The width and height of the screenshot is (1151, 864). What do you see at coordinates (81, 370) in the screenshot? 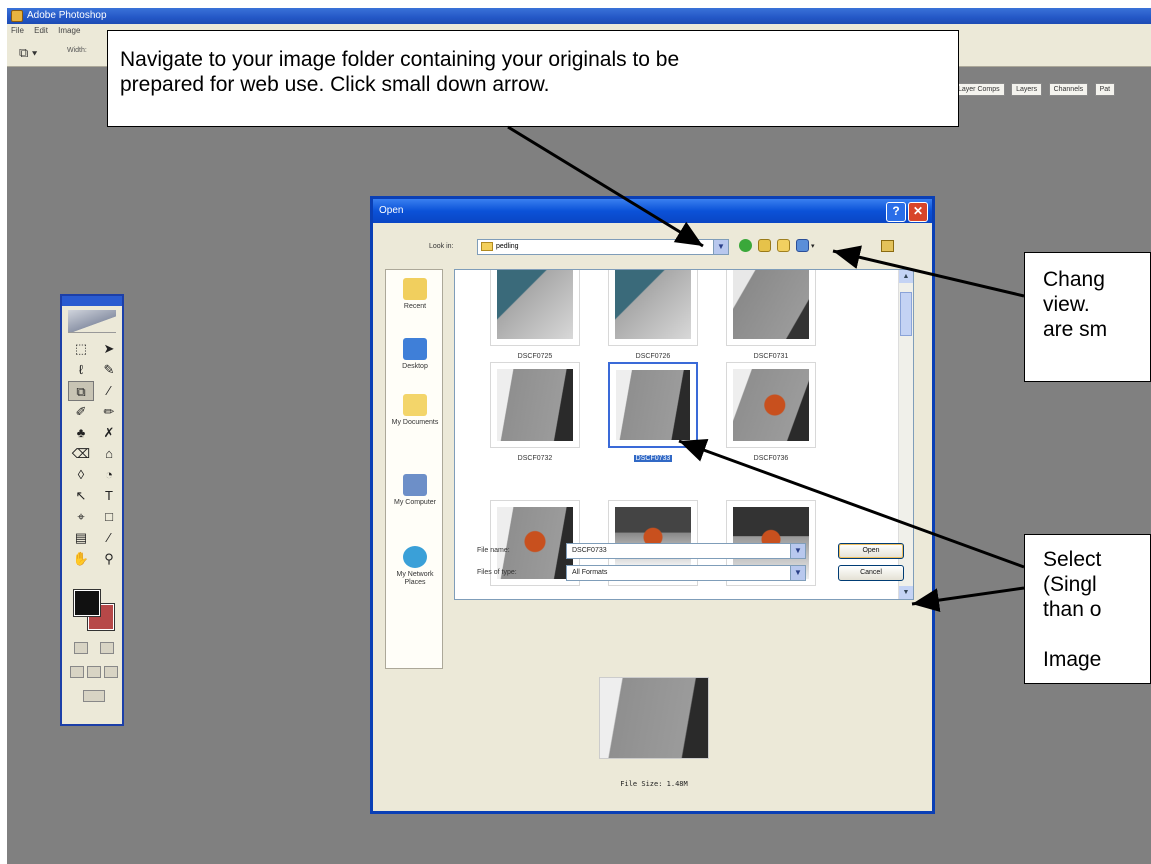
I see `lasso-tool-icon: ℓ` at bounding box center [81, 370].